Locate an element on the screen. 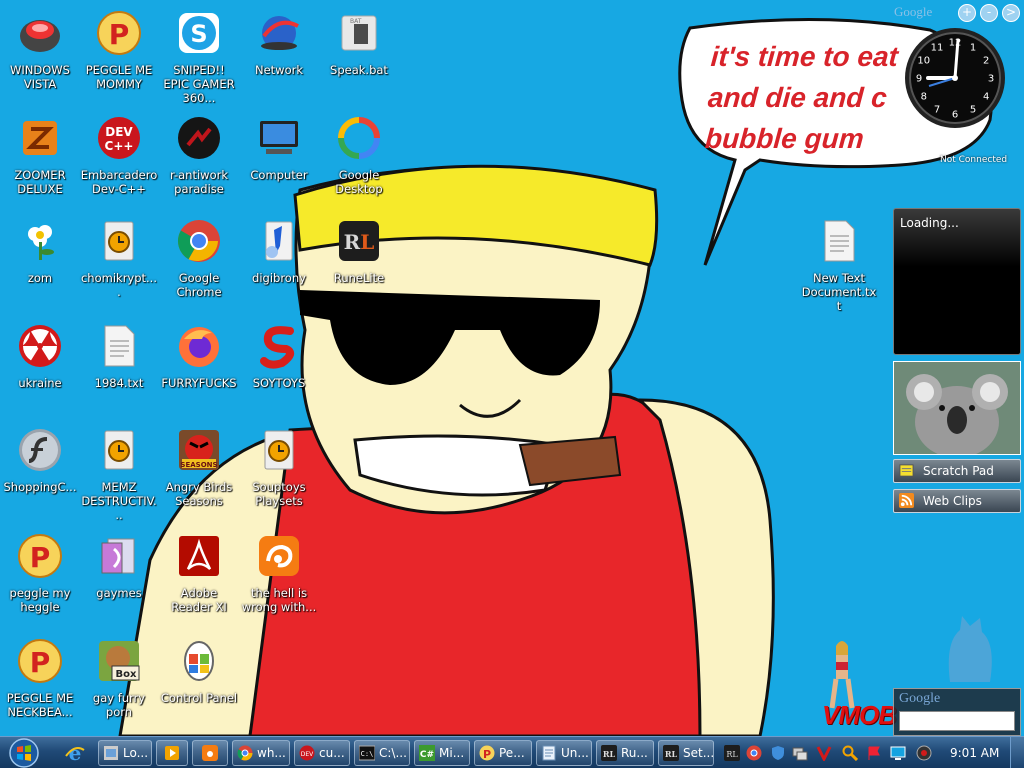  clock-gadget: 12 12 3 45 6 78 9 1011 is located at coordinates (955, 78).